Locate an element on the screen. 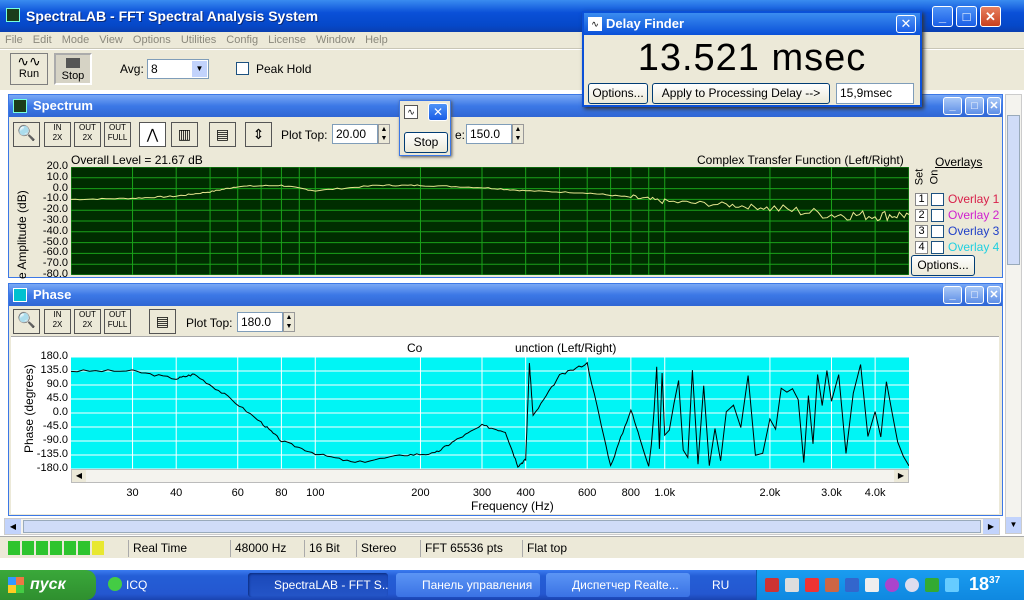 Image resolution: width=1024 pixels, height=600 pixels. overlay-set-2: 2 is located at coordinates (921, 215).